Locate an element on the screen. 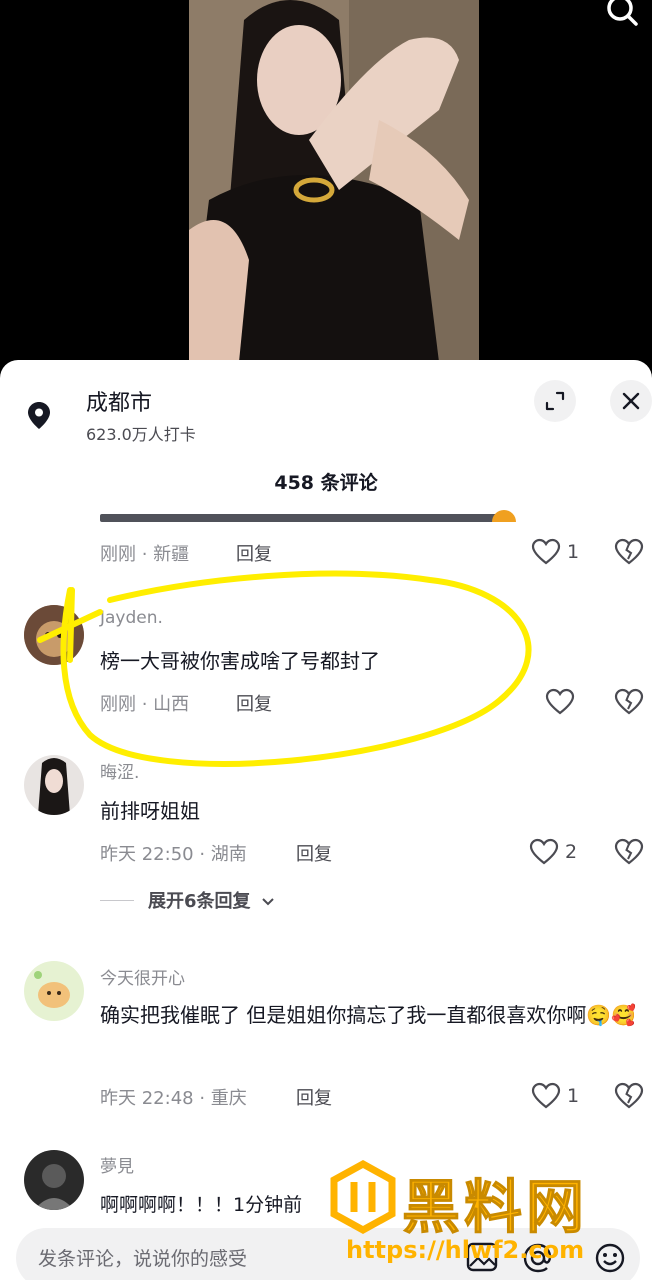 This screenshot has height=1280, width=652. divider is located at coordinates (117, 900).